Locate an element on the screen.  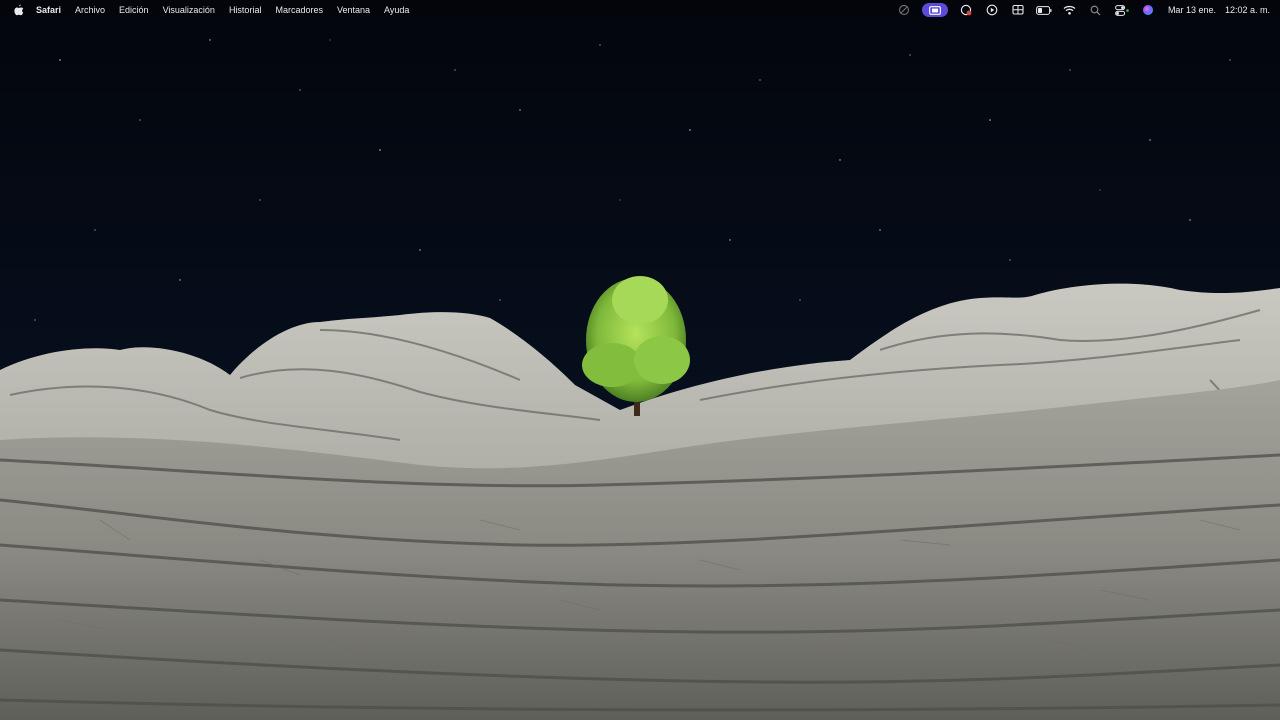
menu-visualizacion: Visualización is located at coordinates (189, 10).